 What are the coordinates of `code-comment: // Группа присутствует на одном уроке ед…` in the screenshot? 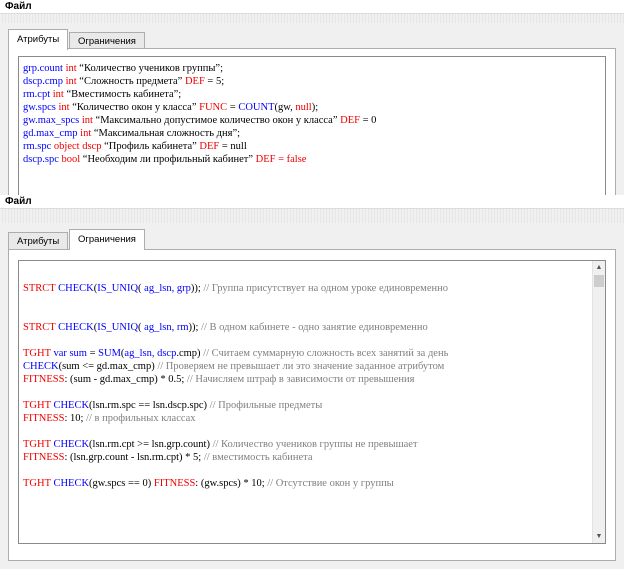 It's located at (324, 288).